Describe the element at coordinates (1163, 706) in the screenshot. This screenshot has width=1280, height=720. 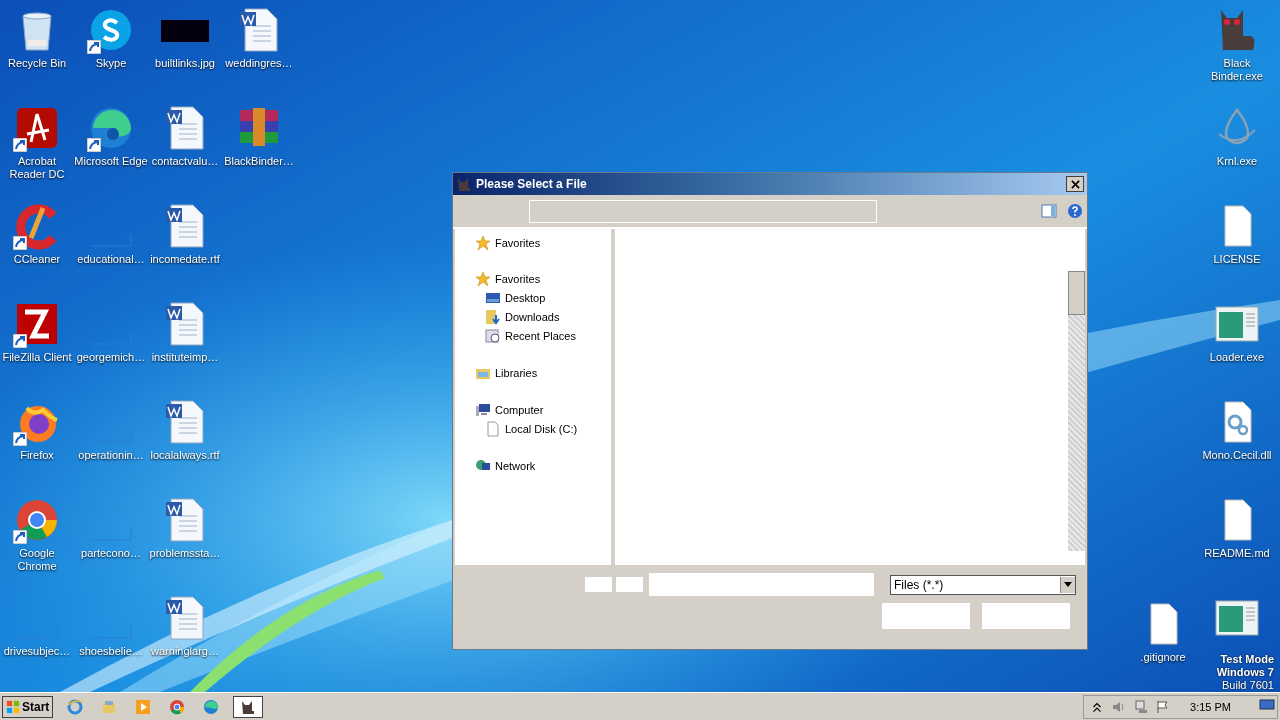
I see `flag-icon` at that location.